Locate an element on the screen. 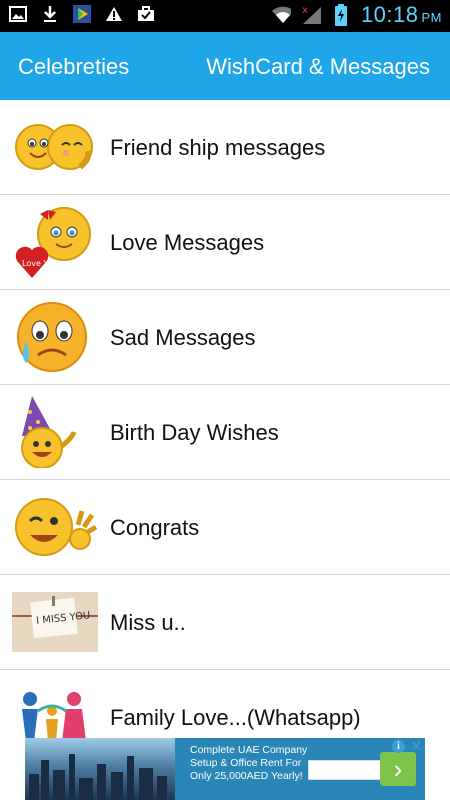 This screenshot has height=800, width=450. list-item-label: Miss u.. is located at coordinates (148, 622).